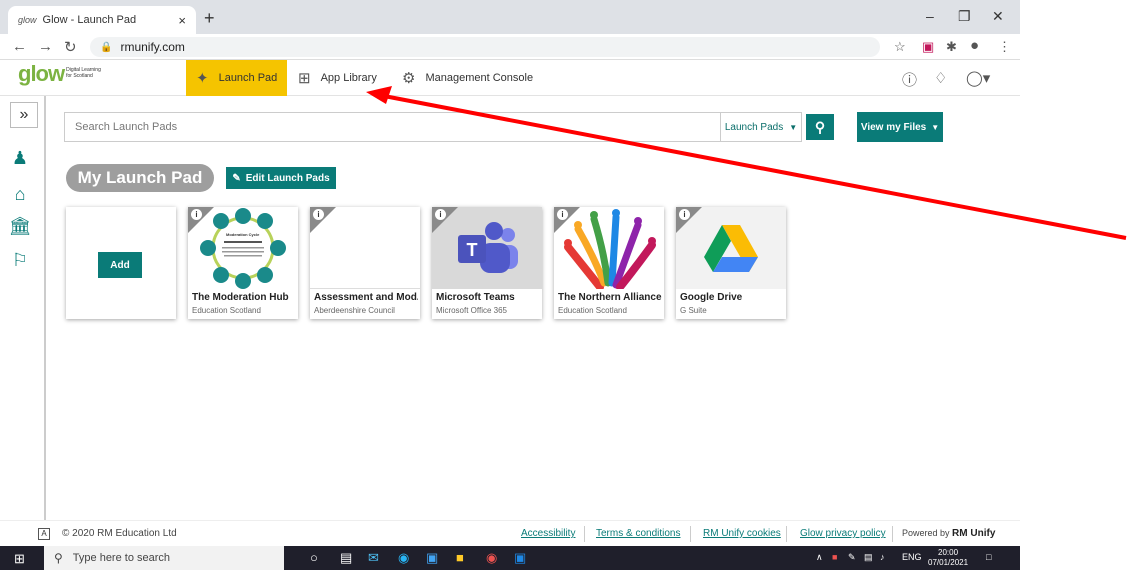 The height and width of the screenshot is (570, 1128). Describe the element at coordinates (742, 533) in the screenshot. I see `footer-link-cookies: RM Unify cookies` at that location.